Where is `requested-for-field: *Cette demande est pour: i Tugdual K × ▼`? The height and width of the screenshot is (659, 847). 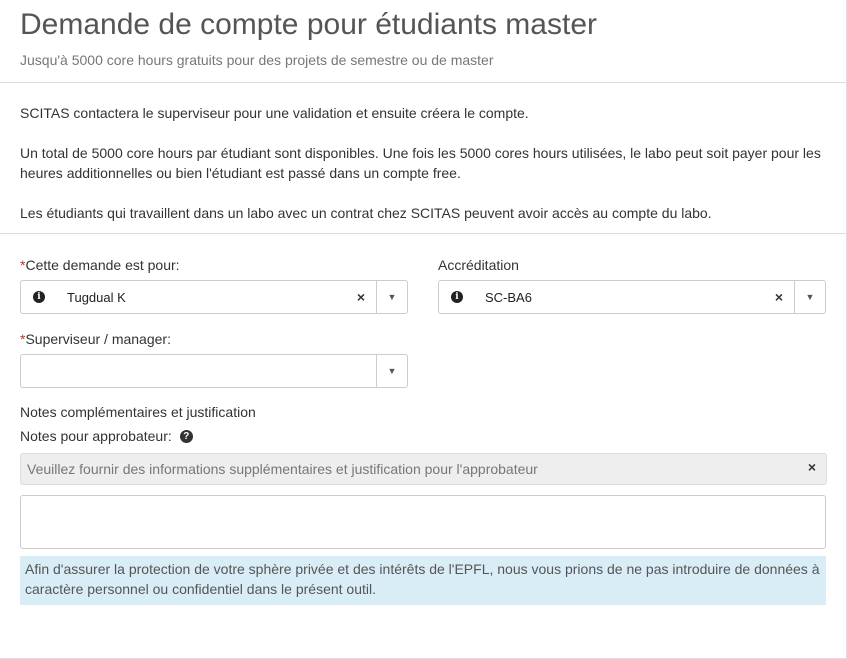 requested-for-field: *Cette demande est pour: i Tugdual K × ▼ is located at coordinates (214, 284).